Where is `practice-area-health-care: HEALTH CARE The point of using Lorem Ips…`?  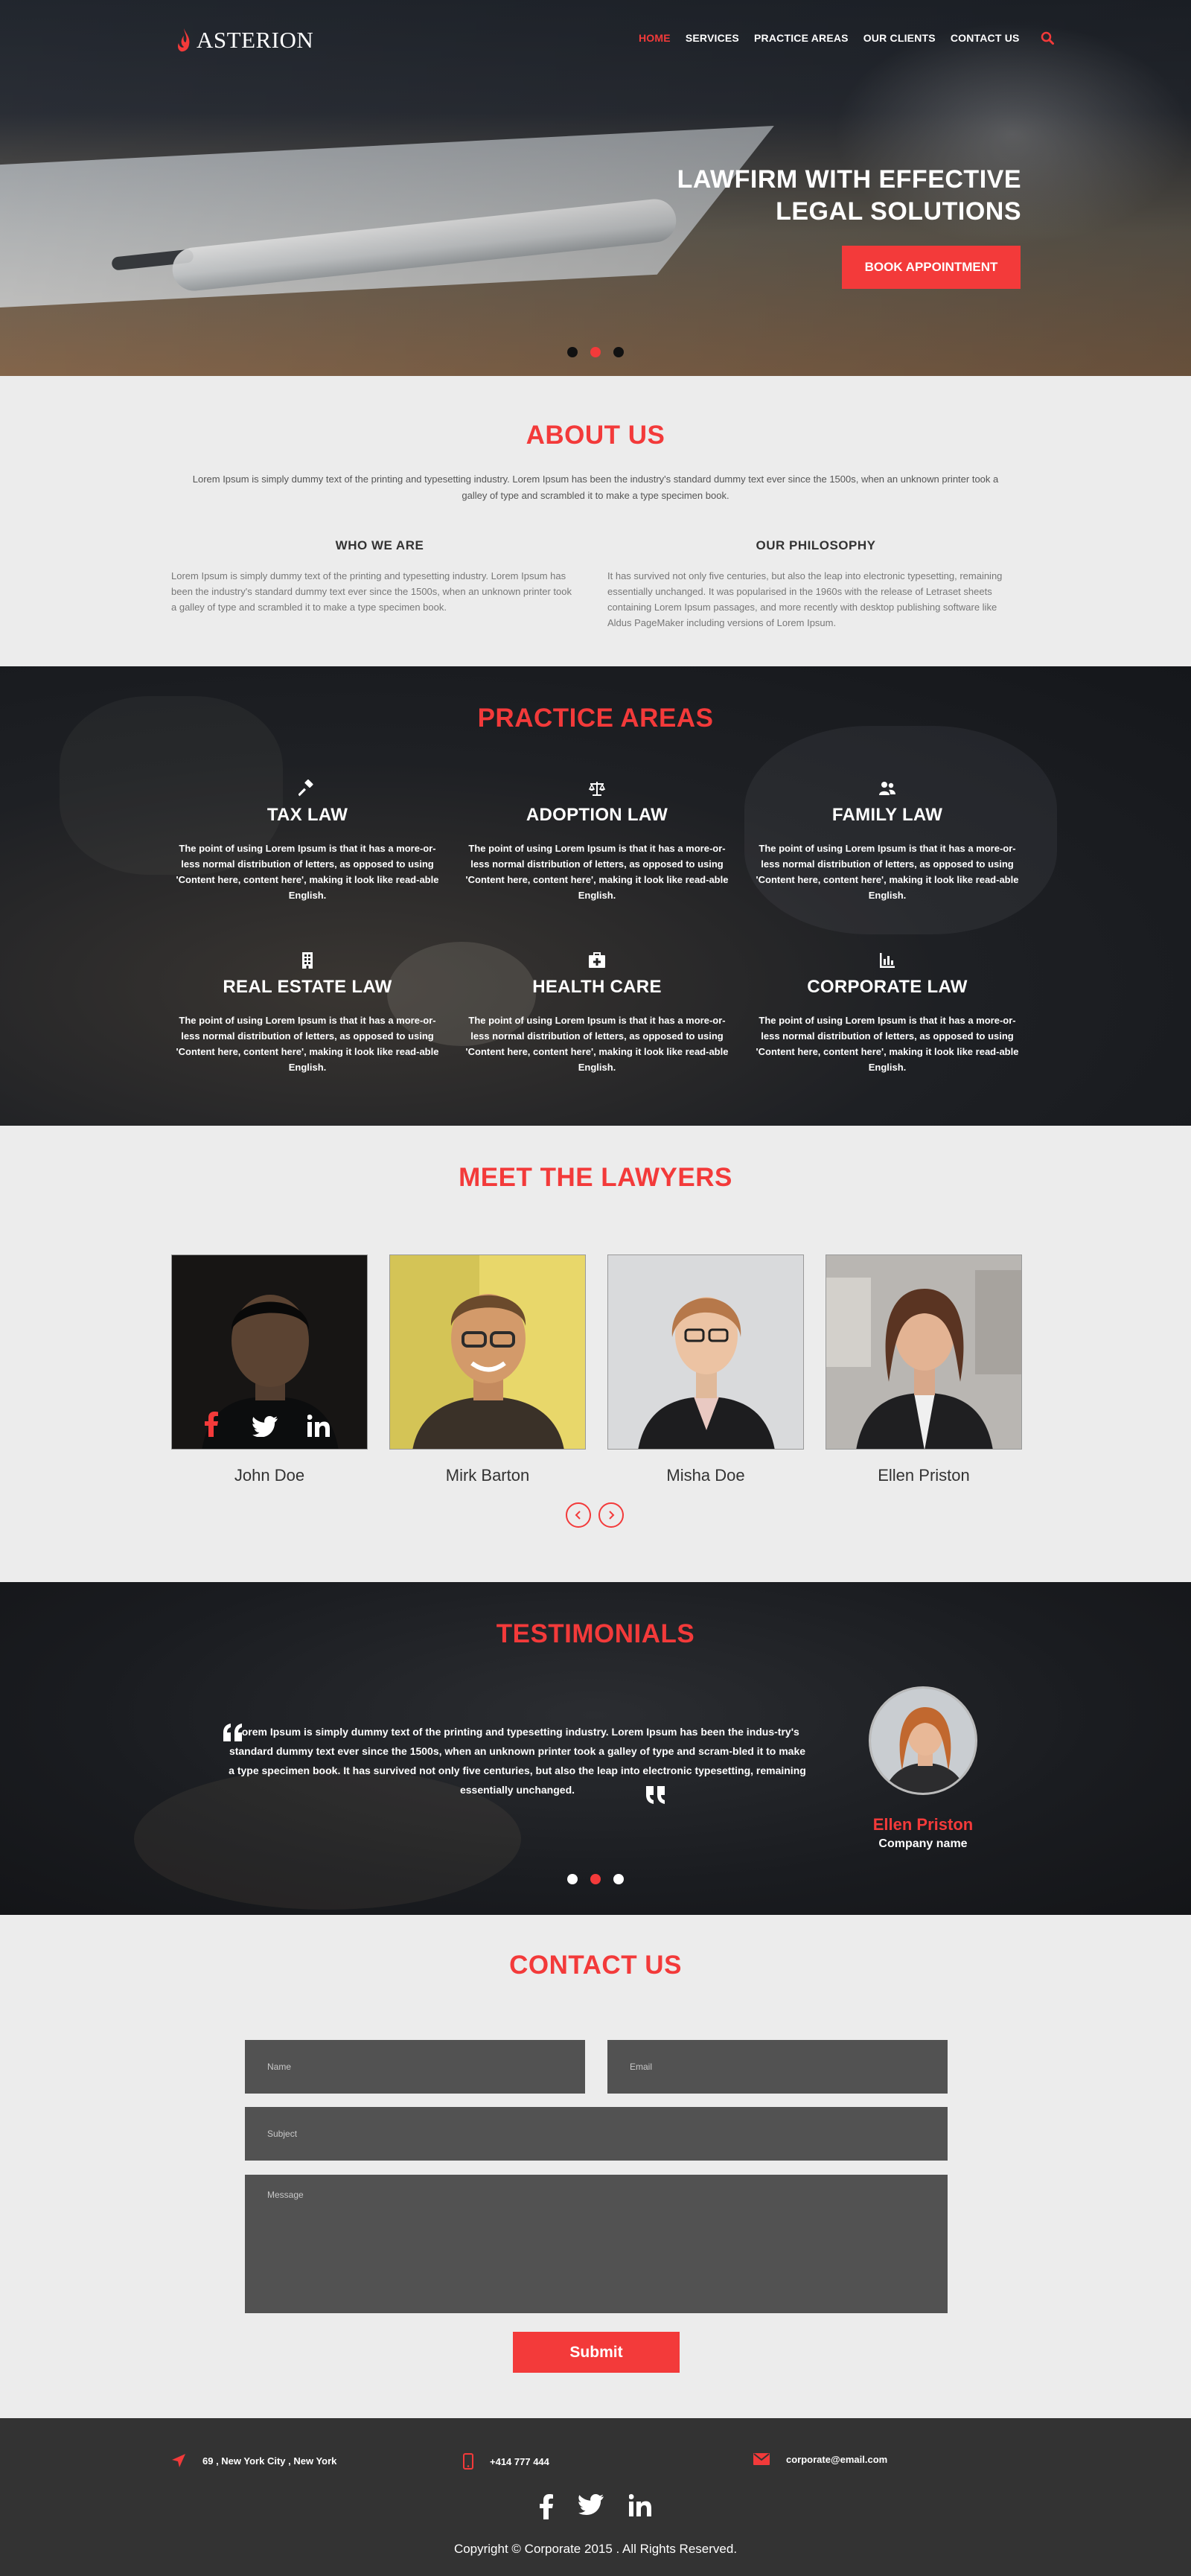 practice-area-health-care: HEALTH CARE The point of using Lorem Ips… is located at coordinates (597, 1013).